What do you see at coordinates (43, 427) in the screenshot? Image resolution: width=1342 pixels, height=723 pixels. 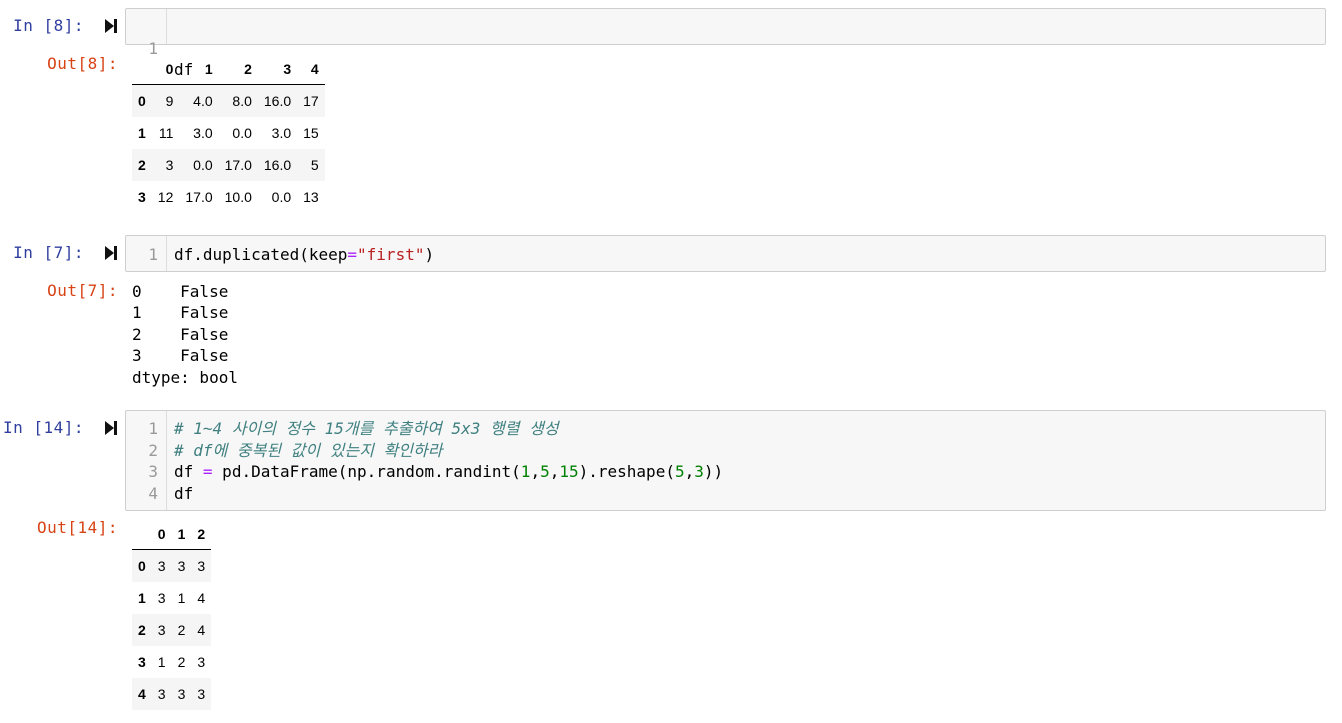 I see `input-prompt: In [14]:` at bounding box center [43, 427].